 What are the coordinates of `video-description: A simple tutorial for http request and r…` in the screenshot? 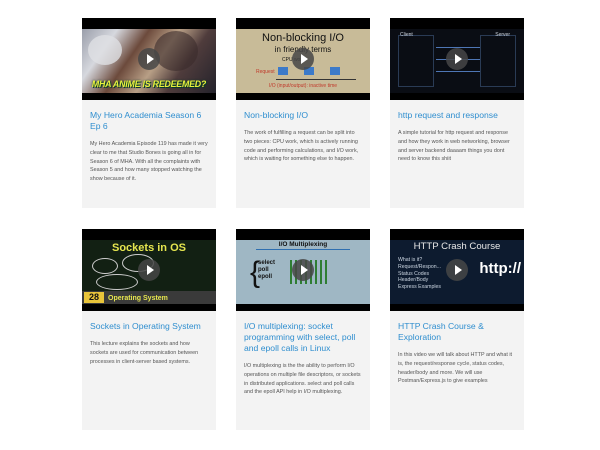 It's located at (454, 146).